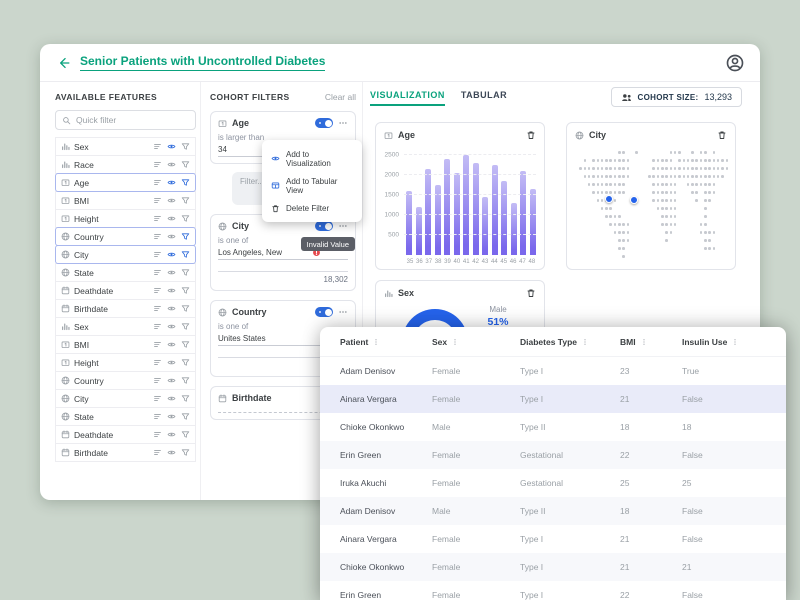 The width and height of the screenshot is (800, 600). I want to click on clear-all-button: Clear all, so click(340, 97).